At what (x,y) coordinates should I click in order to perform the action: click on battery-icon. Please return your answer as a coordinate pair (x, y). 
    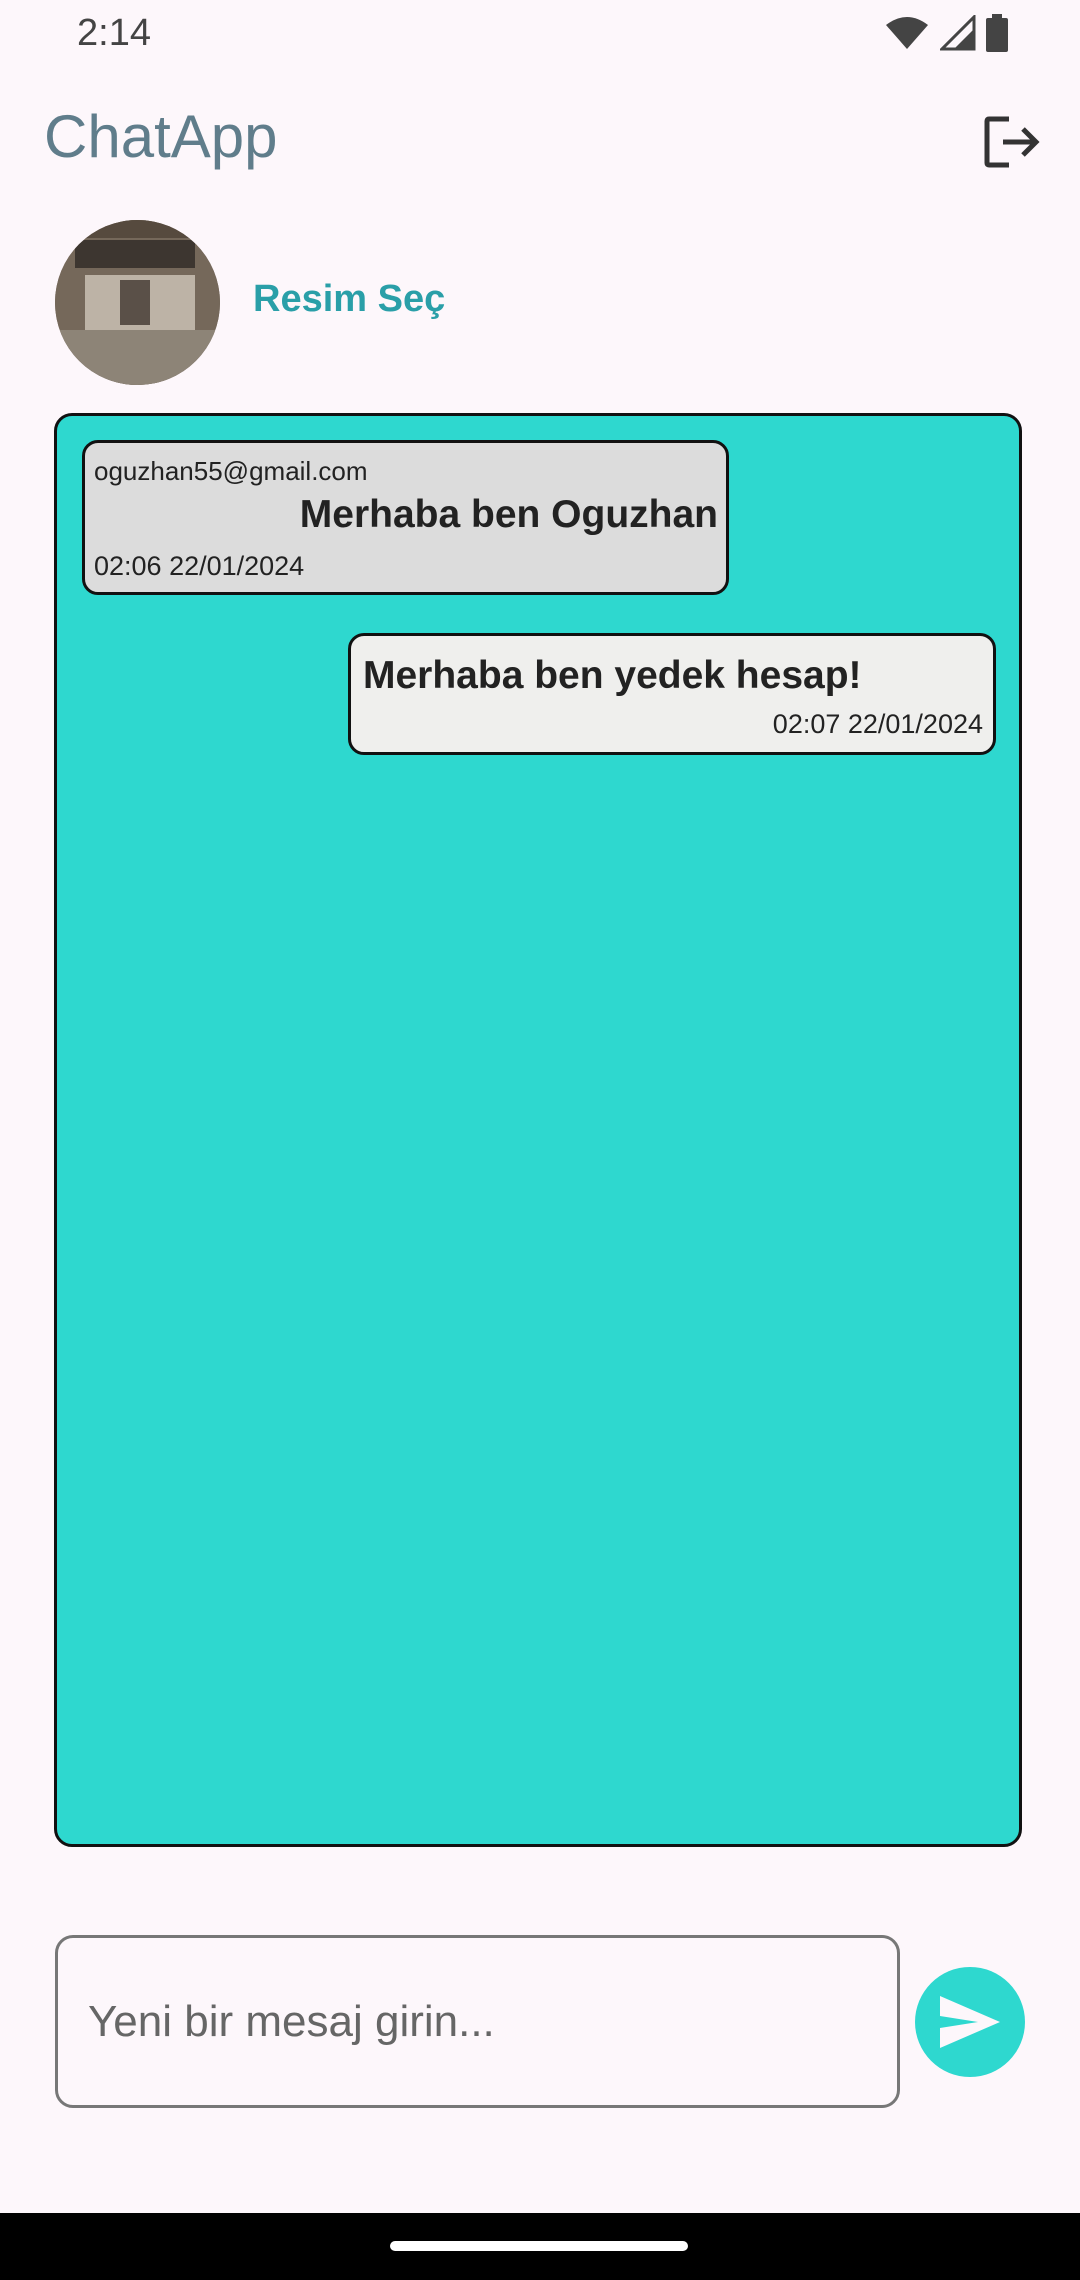
    Looking at the image, I should click on (997, 33).